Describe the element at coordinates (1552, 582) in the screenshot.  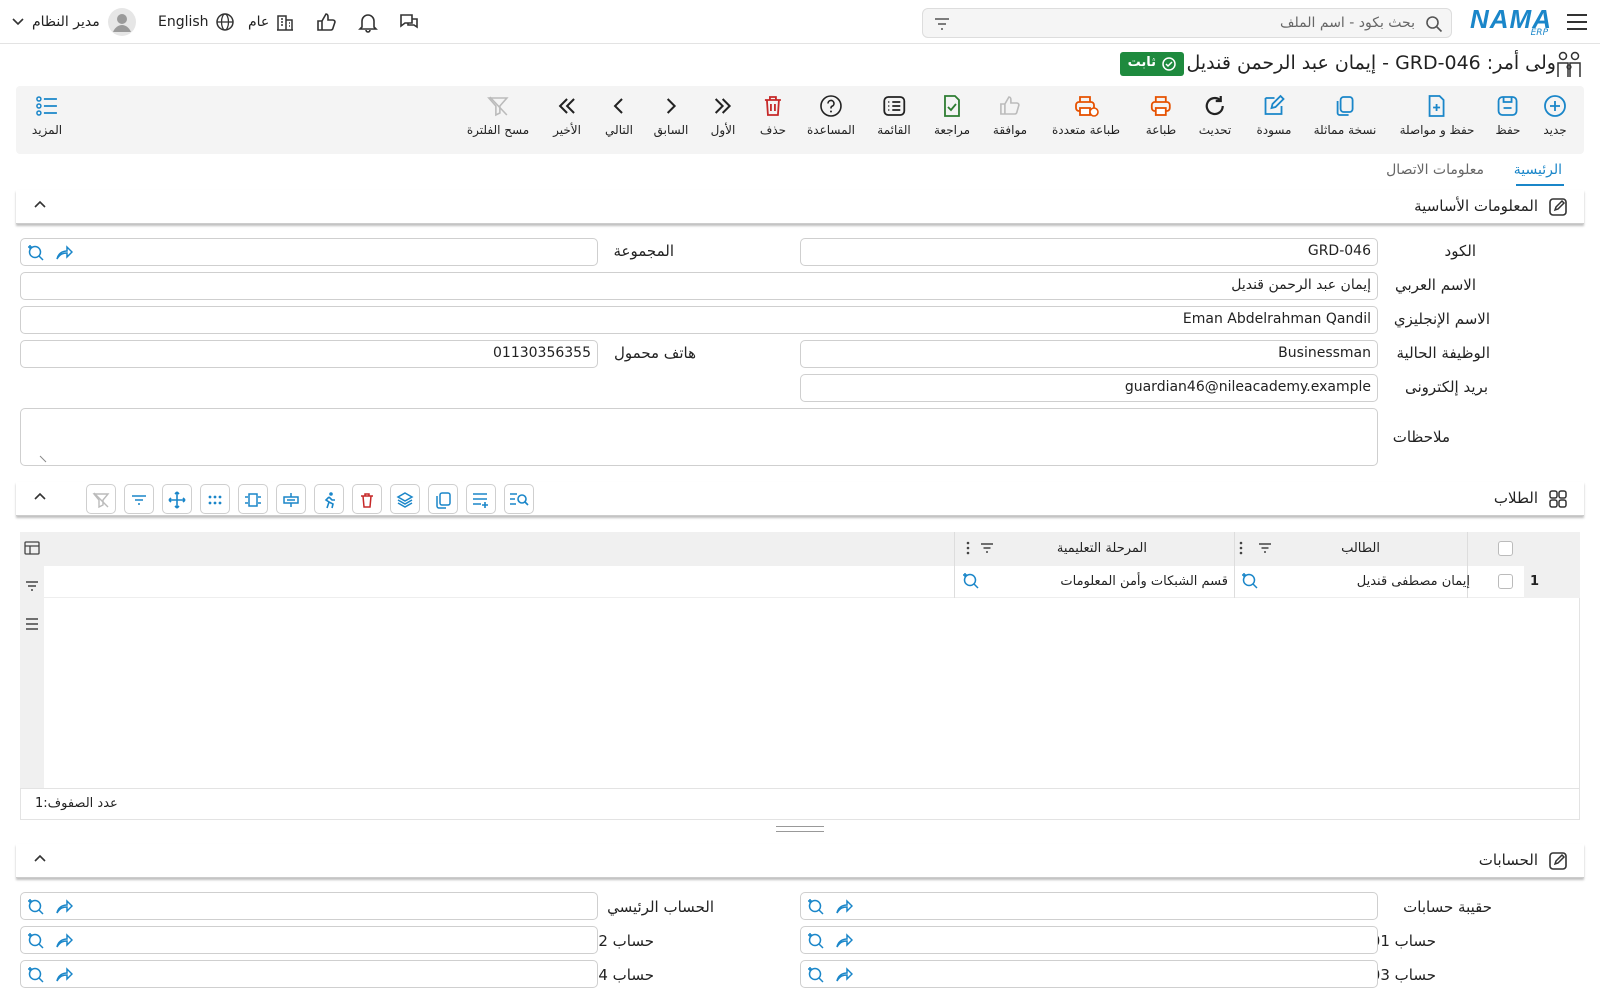
I see `row-number-cell: 1` at that location.